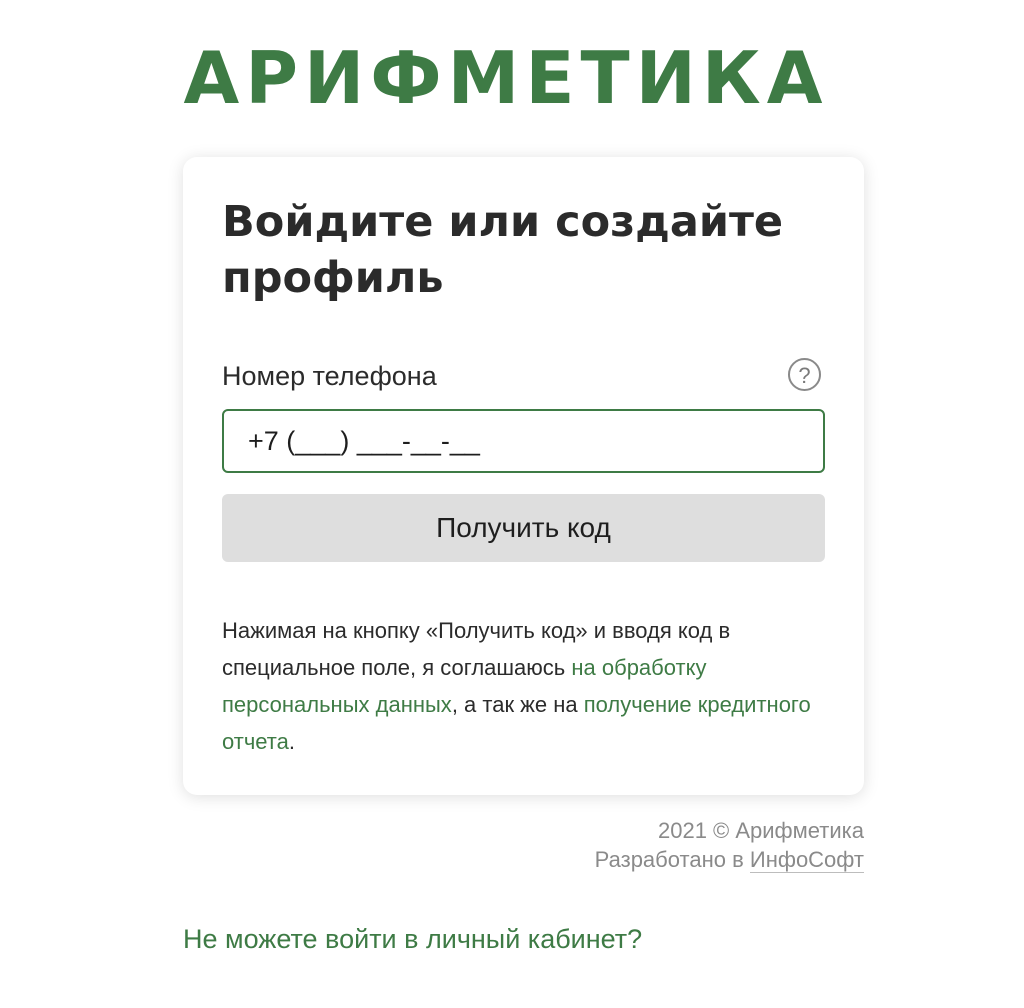  What do you see at coordinates (329, 376) in the screenshot?
I see `phone-field-label: Номер телефона` at bounding box center [329, 376].